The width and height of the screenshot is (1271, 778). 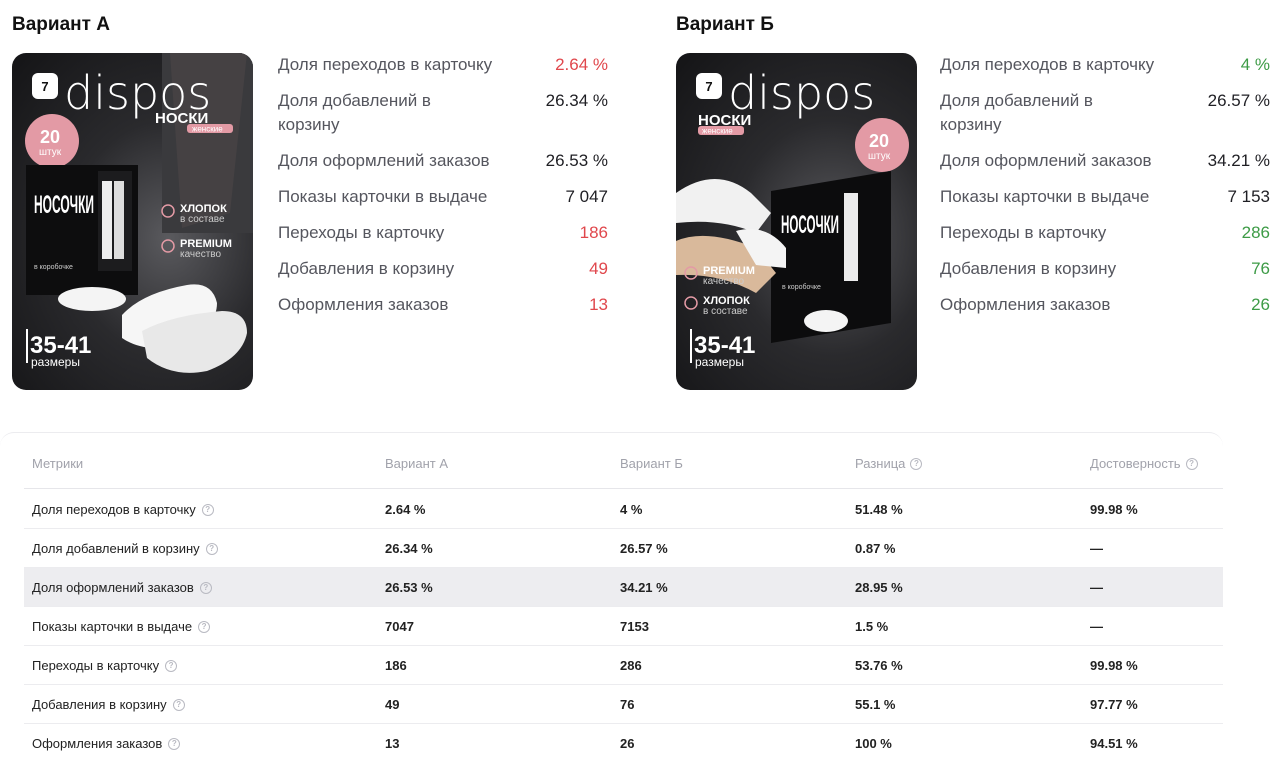 I want to click on row-difference: 0.87 %, so click(x=875, y=548).